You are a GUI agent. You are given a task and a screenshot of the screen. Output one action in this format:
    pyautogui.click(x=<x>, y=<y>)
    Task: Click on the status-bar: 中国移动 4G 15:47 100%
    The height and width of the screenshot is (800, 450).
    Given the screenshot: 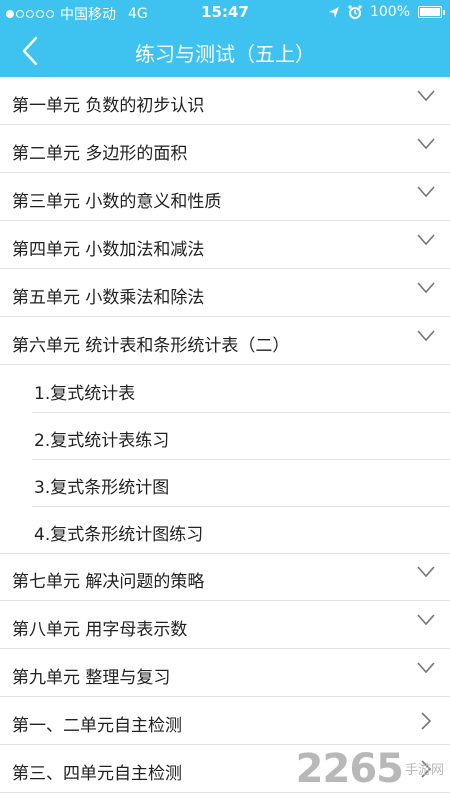 What is the action you would take?
    pyautogui.click(x=225, y=13)
    